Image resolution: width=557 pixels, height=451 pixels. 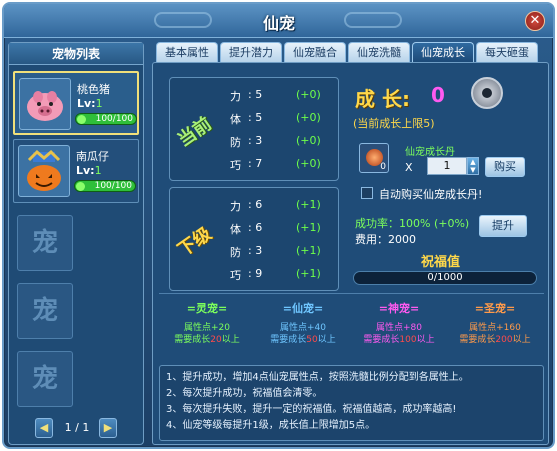 What do you see at coordinates (535, 21) in the screenshot?
I see `close-button: ✕` at bounding box center [535, 21].